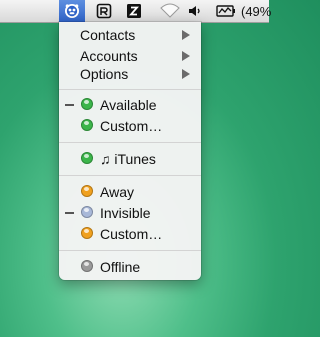 The width and height of the screenshot is (320, 337). What do you see at coordinates (87, 266) in the screenshot?
I see `offline-status-icon` at bounding box center [87, 266].